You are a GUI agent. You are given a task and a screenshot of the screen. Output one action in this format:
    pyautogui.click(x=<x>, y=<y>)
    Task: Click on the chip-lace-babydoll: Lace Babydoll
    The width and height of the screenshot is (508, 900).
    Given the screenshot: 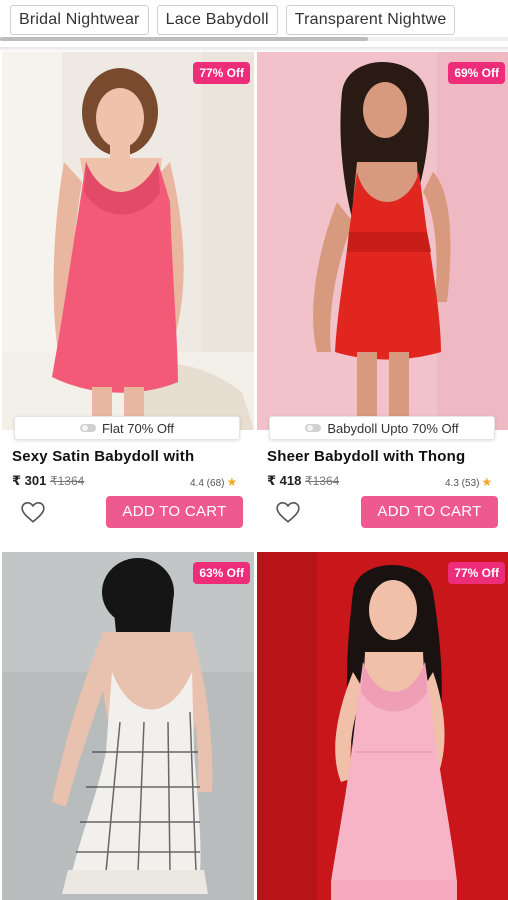 What is the action you would take?
    pyautogui.click(x=217, y=20)
    